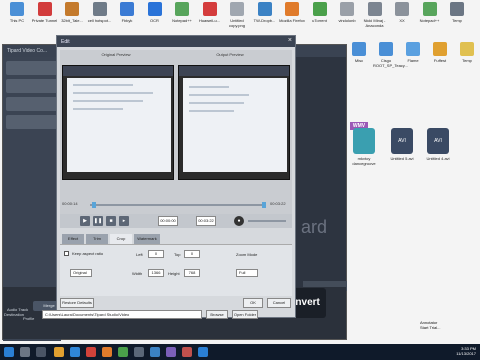 The image size is (480, 360). Describe the element at coordinates (98, 221) in the screenshot. I see `pause-icon: ❚❚` at that location.